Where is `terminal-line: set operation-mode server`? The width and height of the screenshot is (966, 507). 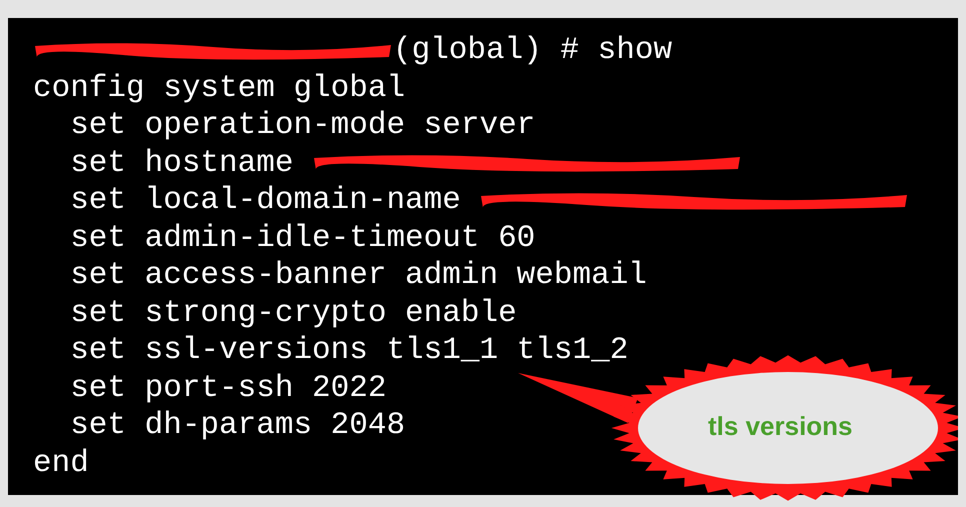
terminal-line: set operation-mode server is located at coordinates (302, 125).